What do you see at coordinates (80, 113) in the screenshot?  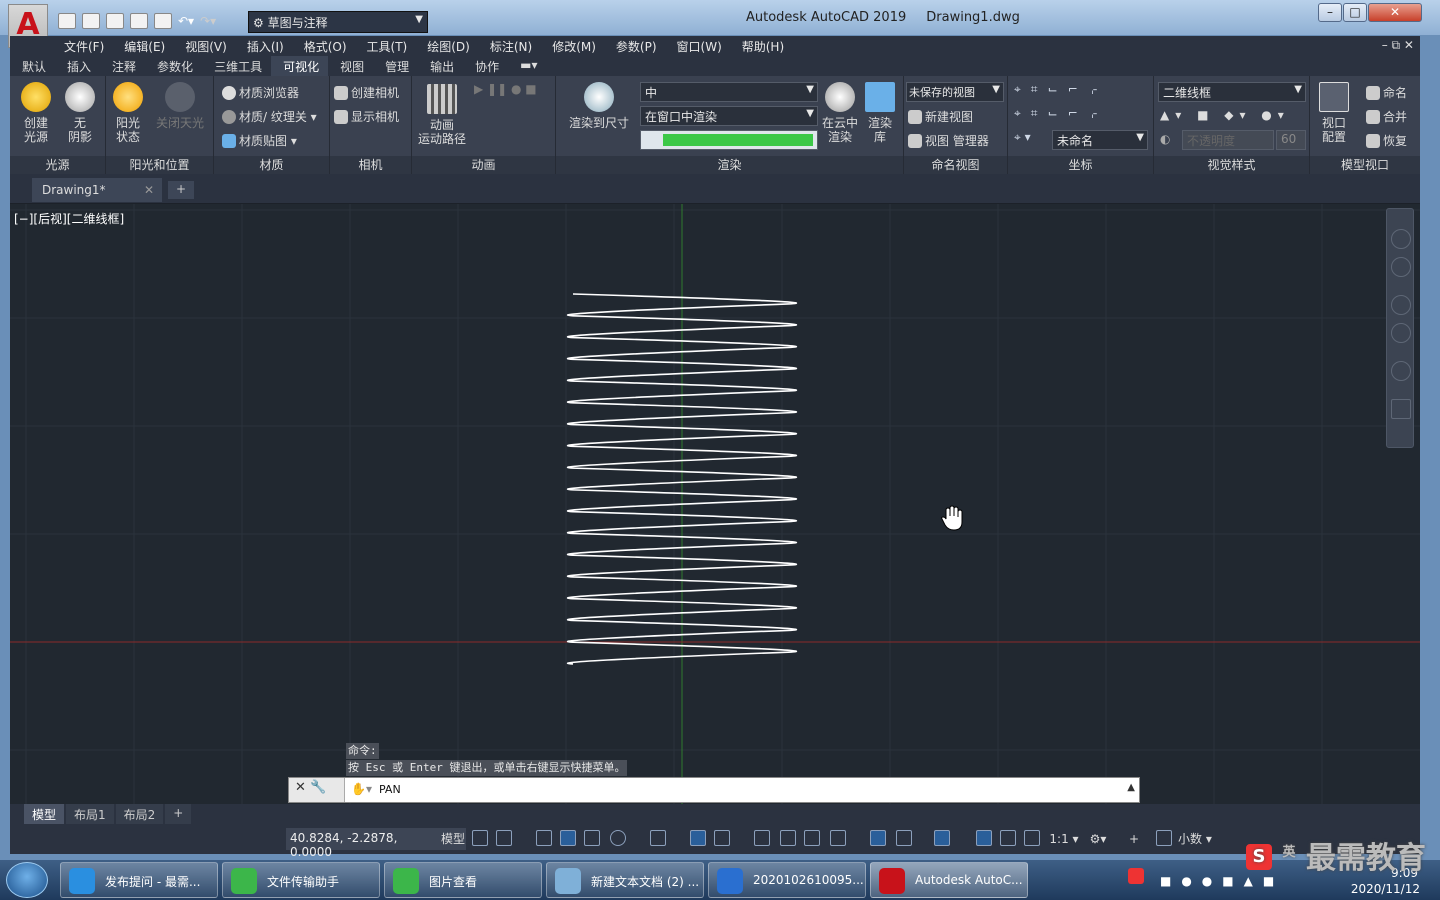 I see `no-shadow-button: 无 阴影` at bounding box center [80, 113].